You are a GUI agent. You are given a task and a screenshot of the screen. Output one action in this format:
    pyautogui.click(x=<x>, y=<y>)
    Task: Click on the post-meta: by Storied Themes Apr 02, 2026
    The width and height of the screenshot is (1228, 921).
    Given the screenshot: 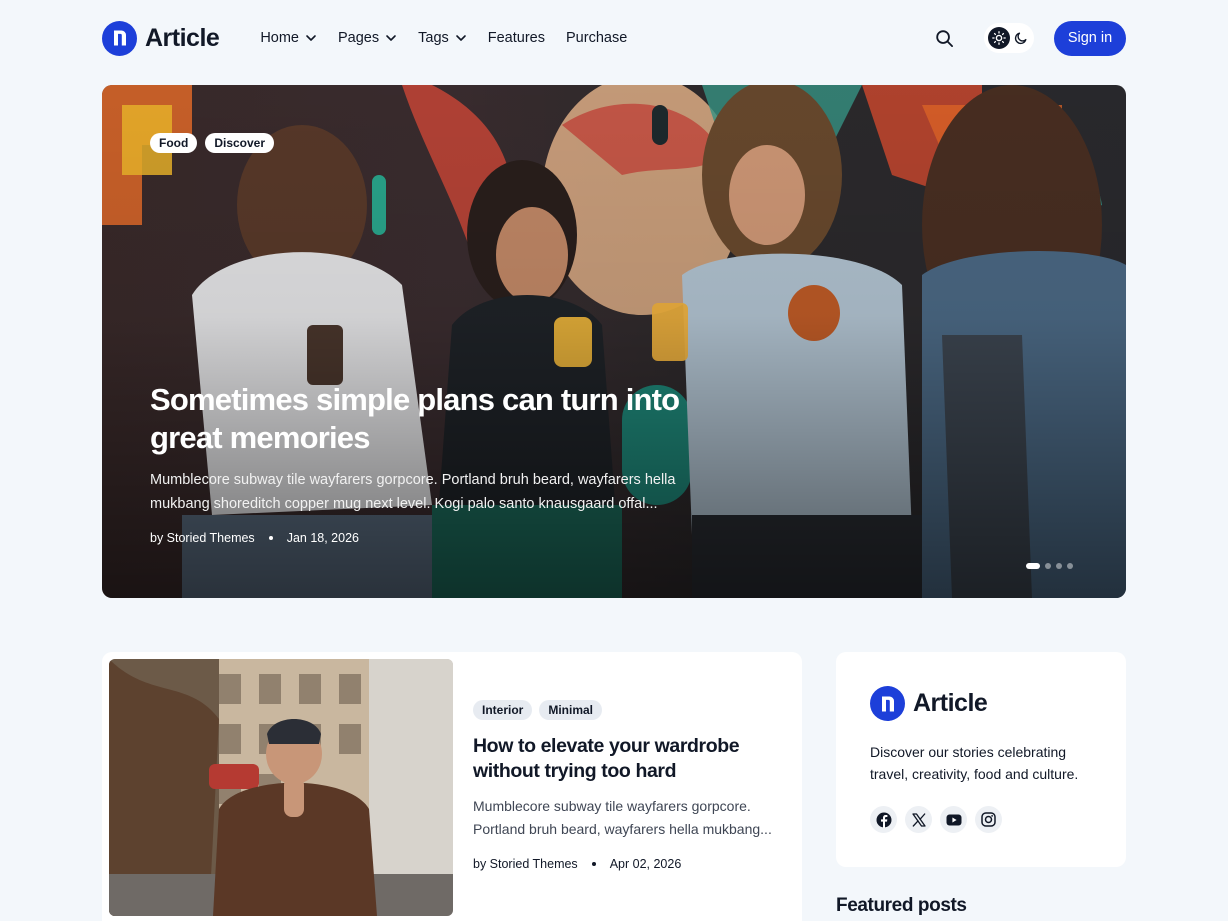 What is the action you would take?
    pyautogui.click(x=577, y=864)
    